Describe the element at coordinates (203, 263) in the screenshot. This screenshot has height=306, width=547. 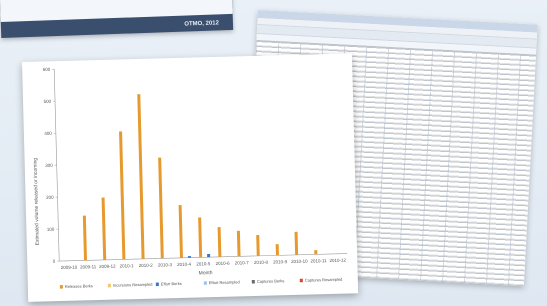
I see `x-tick-label: 2010-5` at that location.